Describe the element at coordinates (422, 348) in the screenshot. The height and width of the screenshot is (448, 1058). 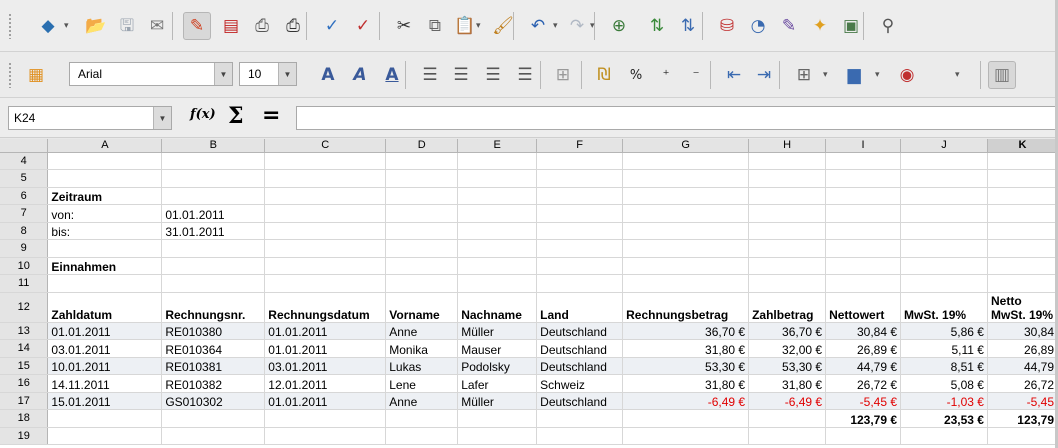
I see `cell-d14: Monika` at that location.